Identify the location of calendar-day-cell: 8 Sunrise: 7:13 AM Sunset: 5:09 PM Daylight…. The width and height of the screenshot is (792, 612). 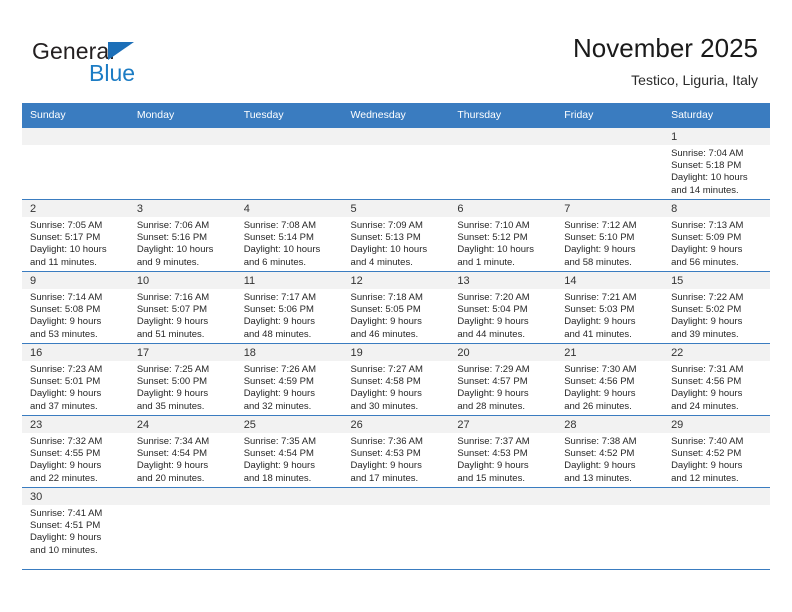
(716, 235).